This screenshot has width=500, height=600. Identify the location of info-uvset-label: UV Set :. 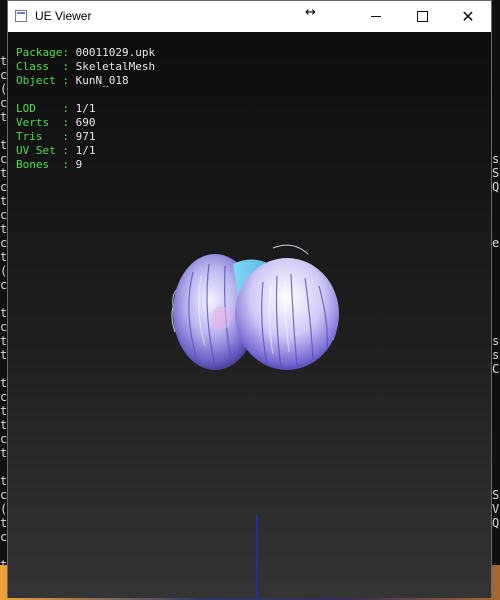
(42, 150).